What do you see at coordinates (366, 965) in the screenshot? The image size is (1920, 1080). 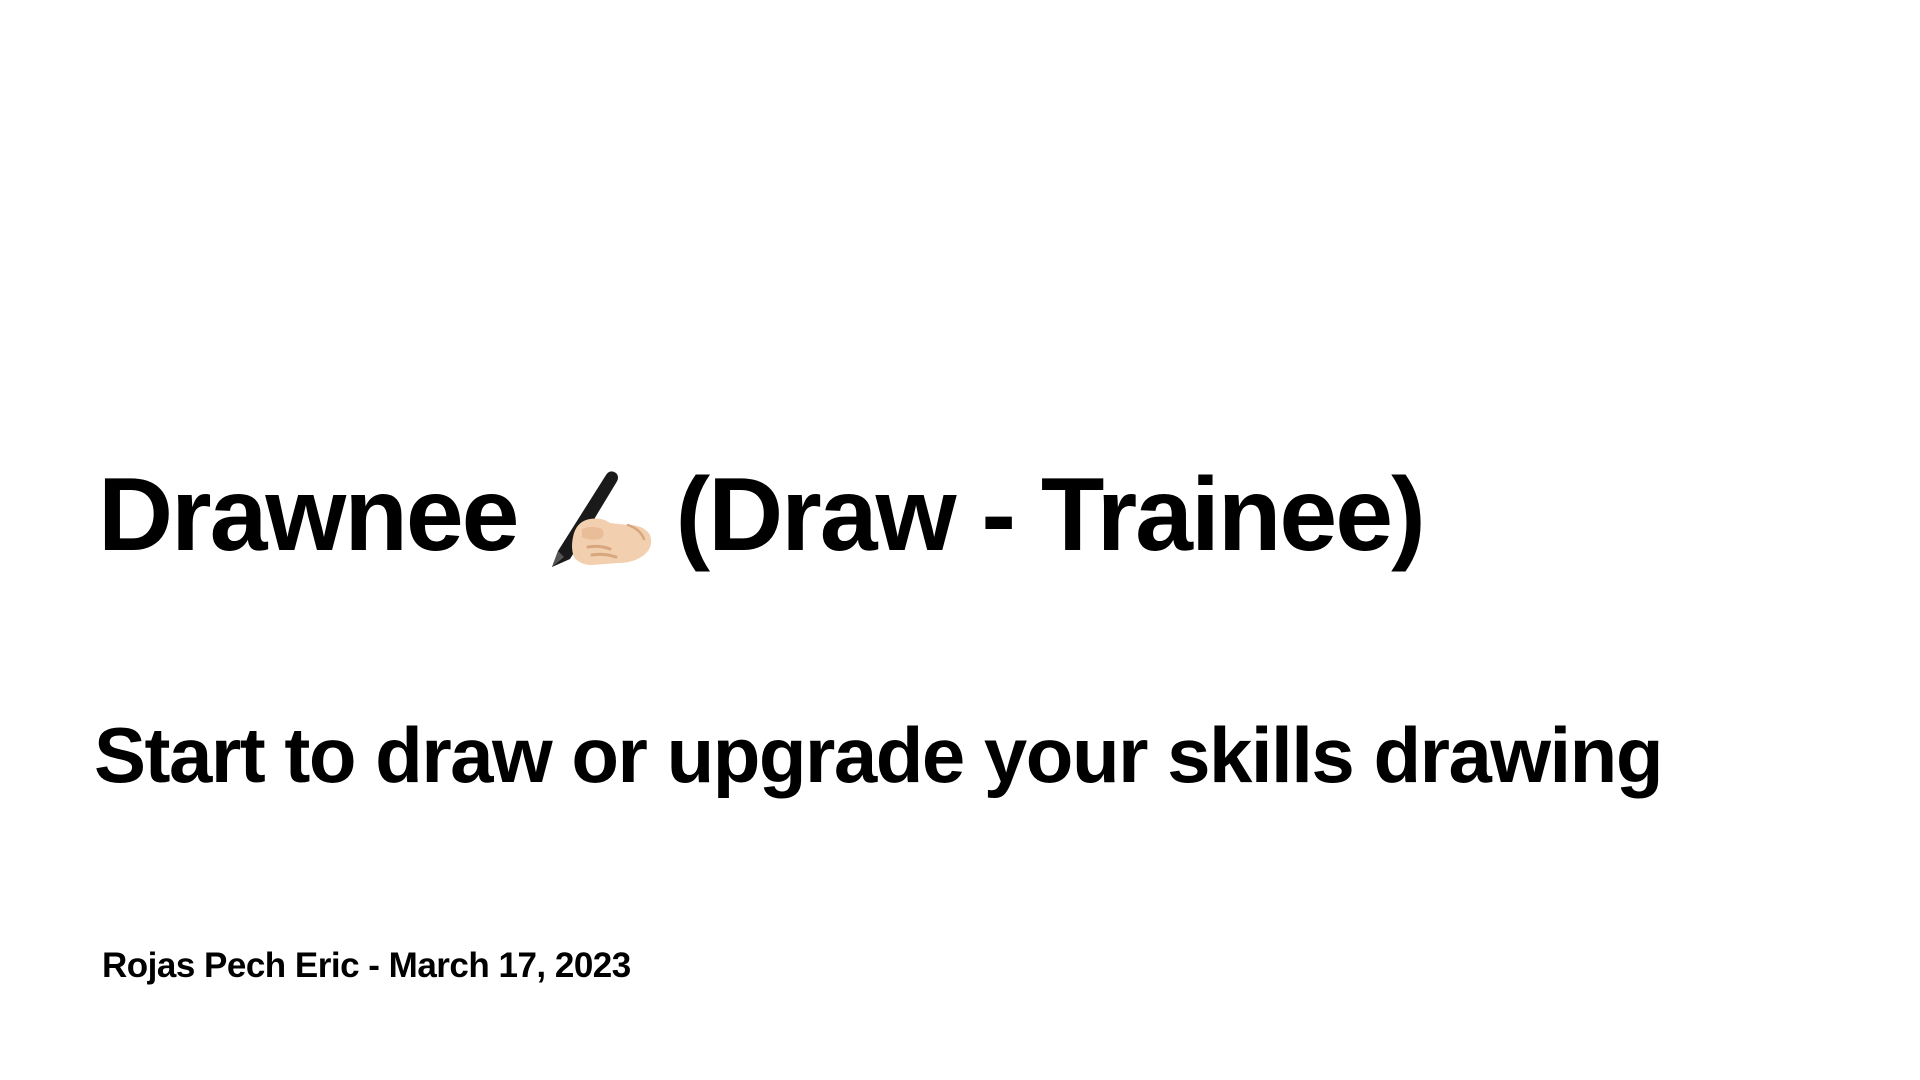 I see `author-date-byline: Rojas Pech Eric - March 17, 2023` at bounding box center [366, 965].